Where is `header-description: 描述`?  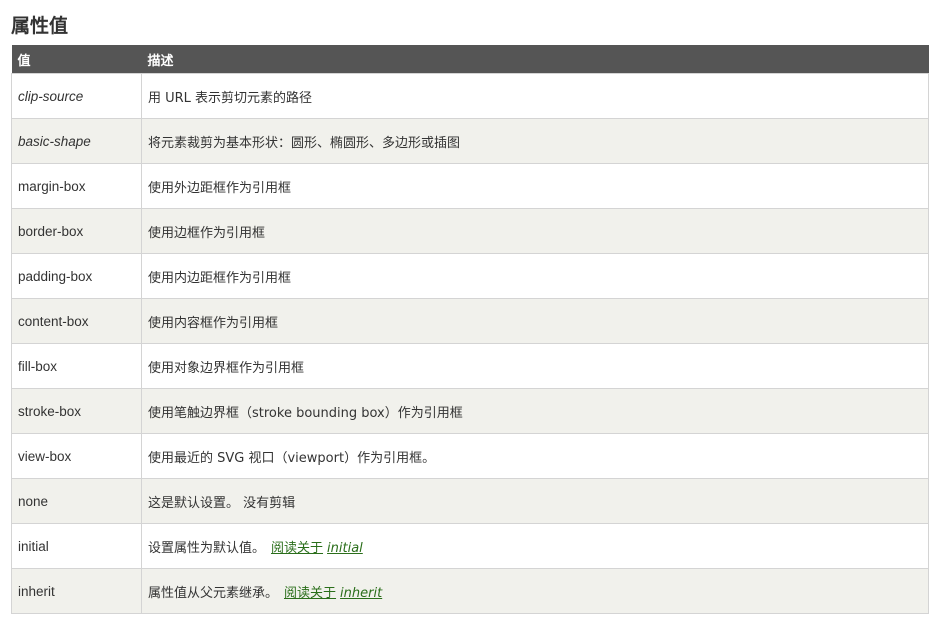
header-description: 描述 is located at coordinates (535, 59).